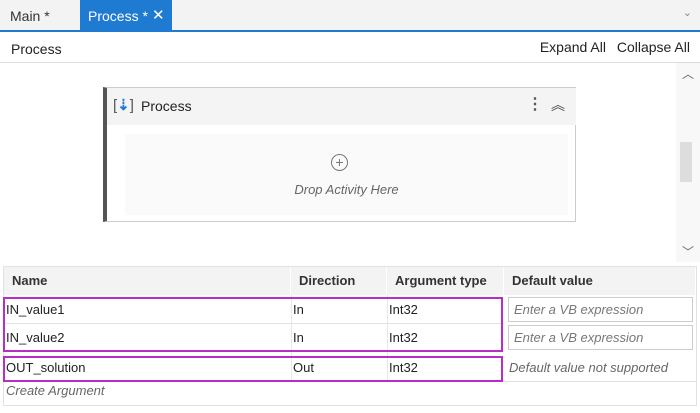  I want to click on highlight-box-output, so click(253, 369).